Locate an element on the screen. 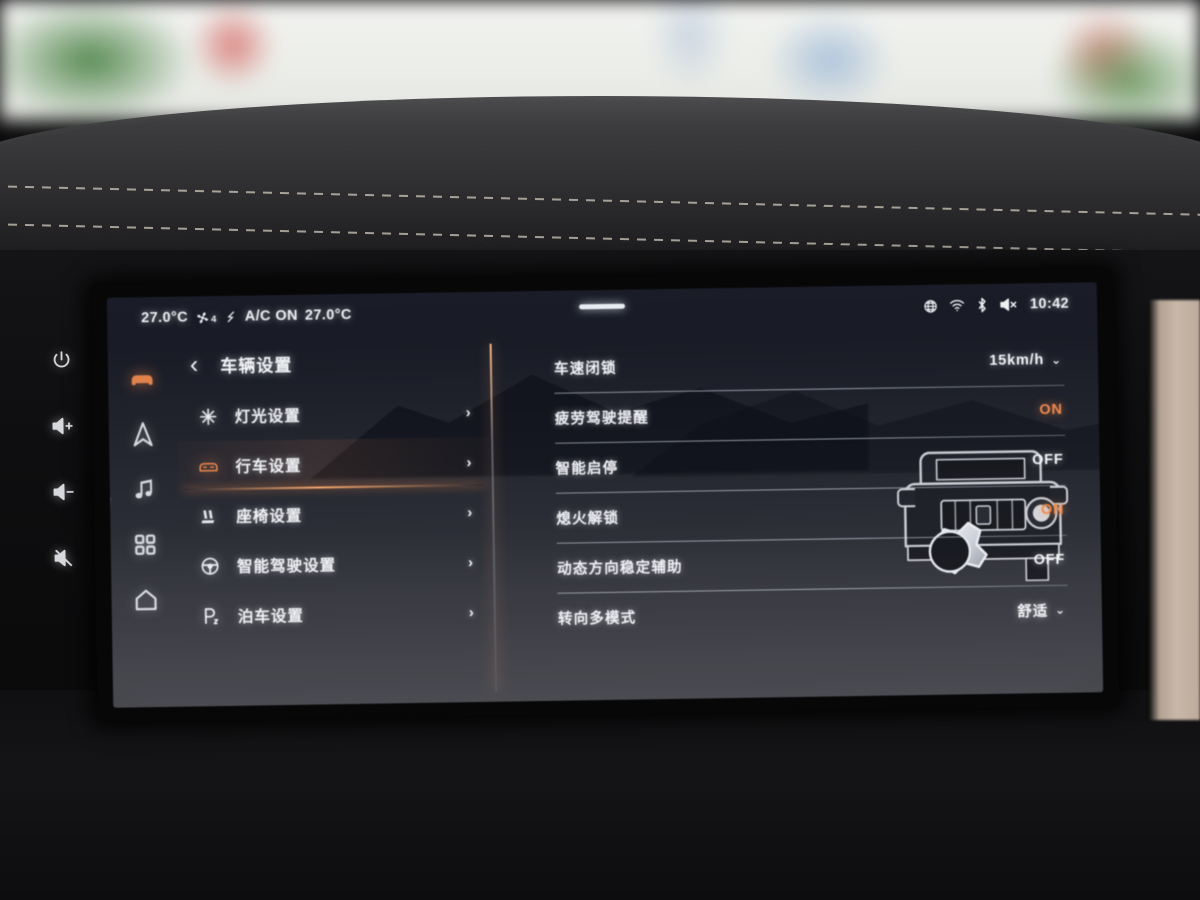  table-row: 转向多模式 舒适 ⌄ is located at coordinates (794, 614).